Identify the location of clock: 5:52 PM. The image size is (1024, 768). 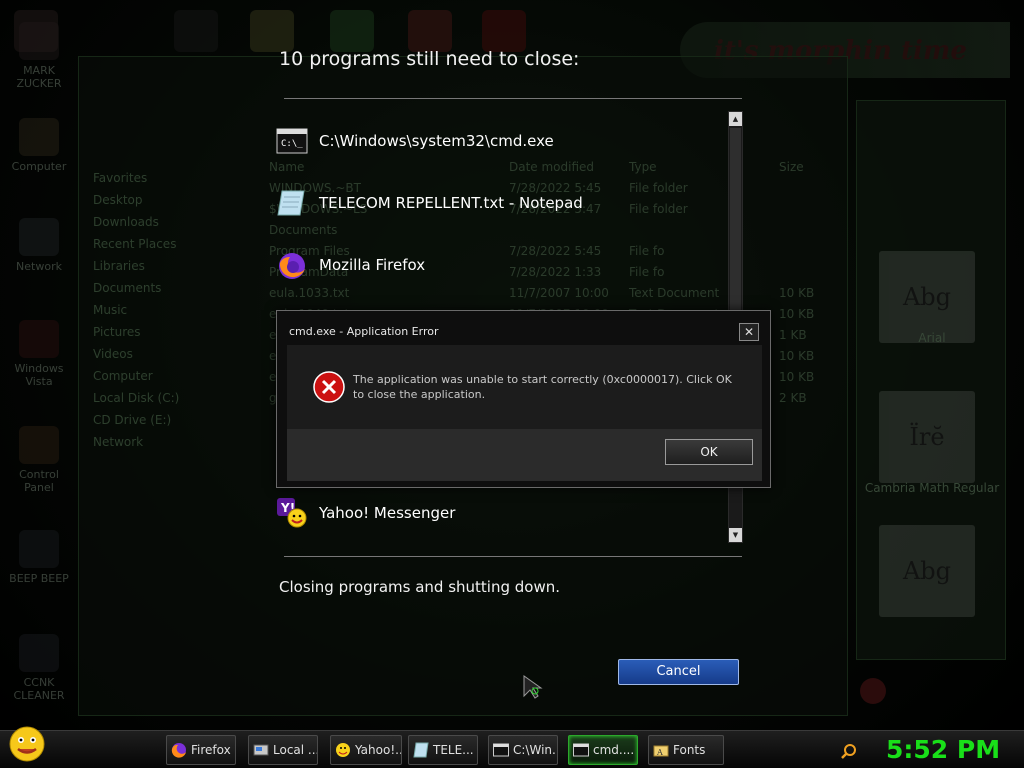
(943, 749).